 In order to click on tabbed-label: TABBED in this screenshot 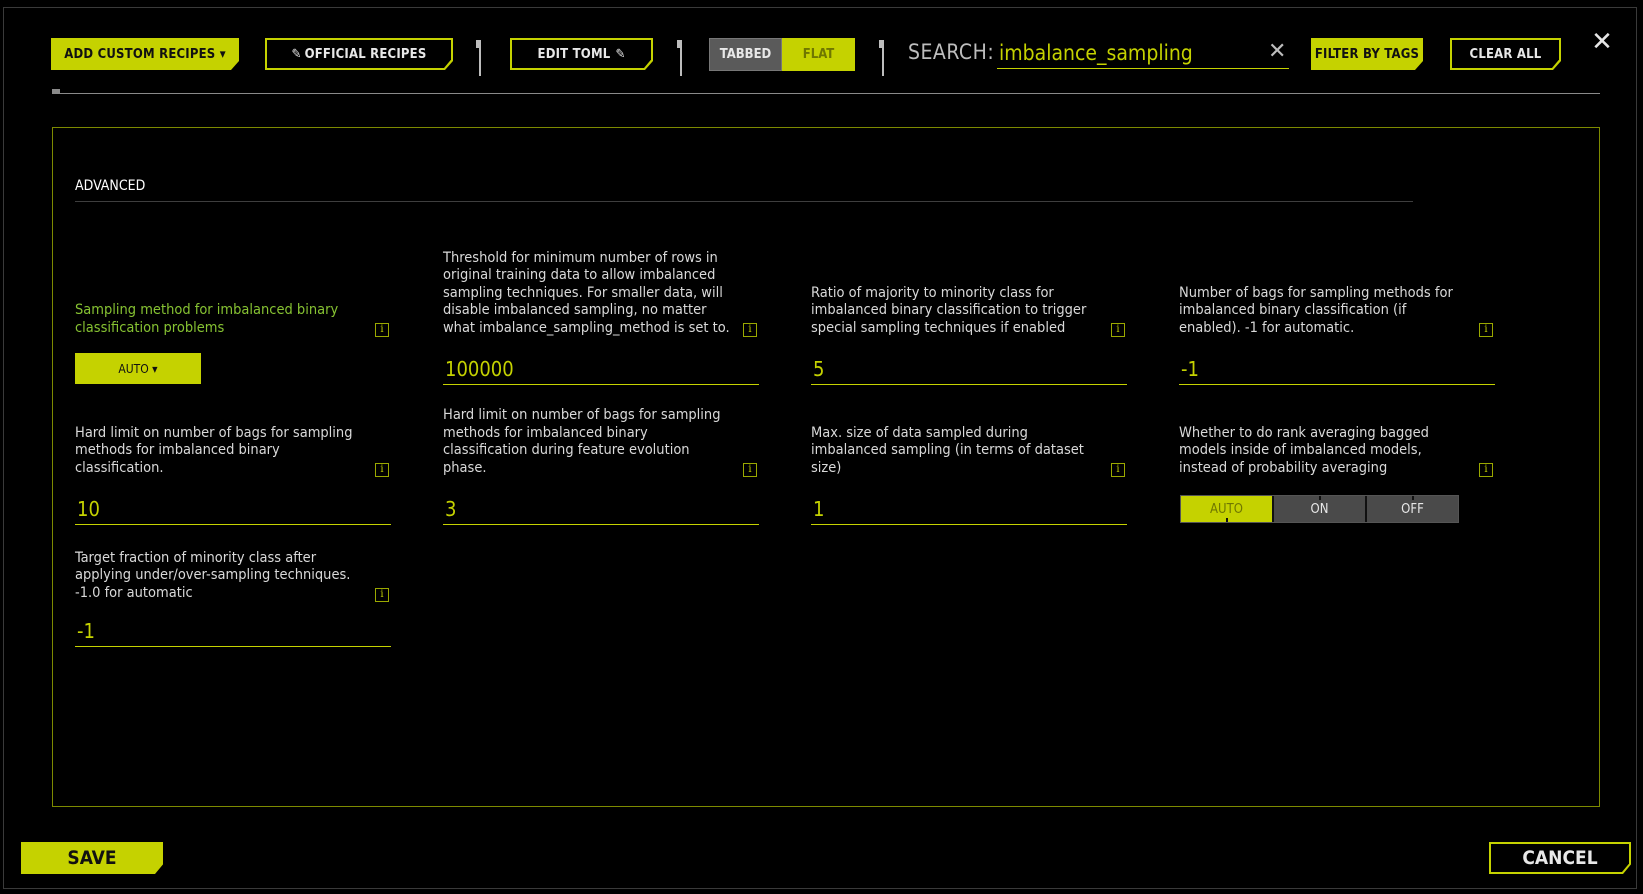, I will do `click(745, 54)`.